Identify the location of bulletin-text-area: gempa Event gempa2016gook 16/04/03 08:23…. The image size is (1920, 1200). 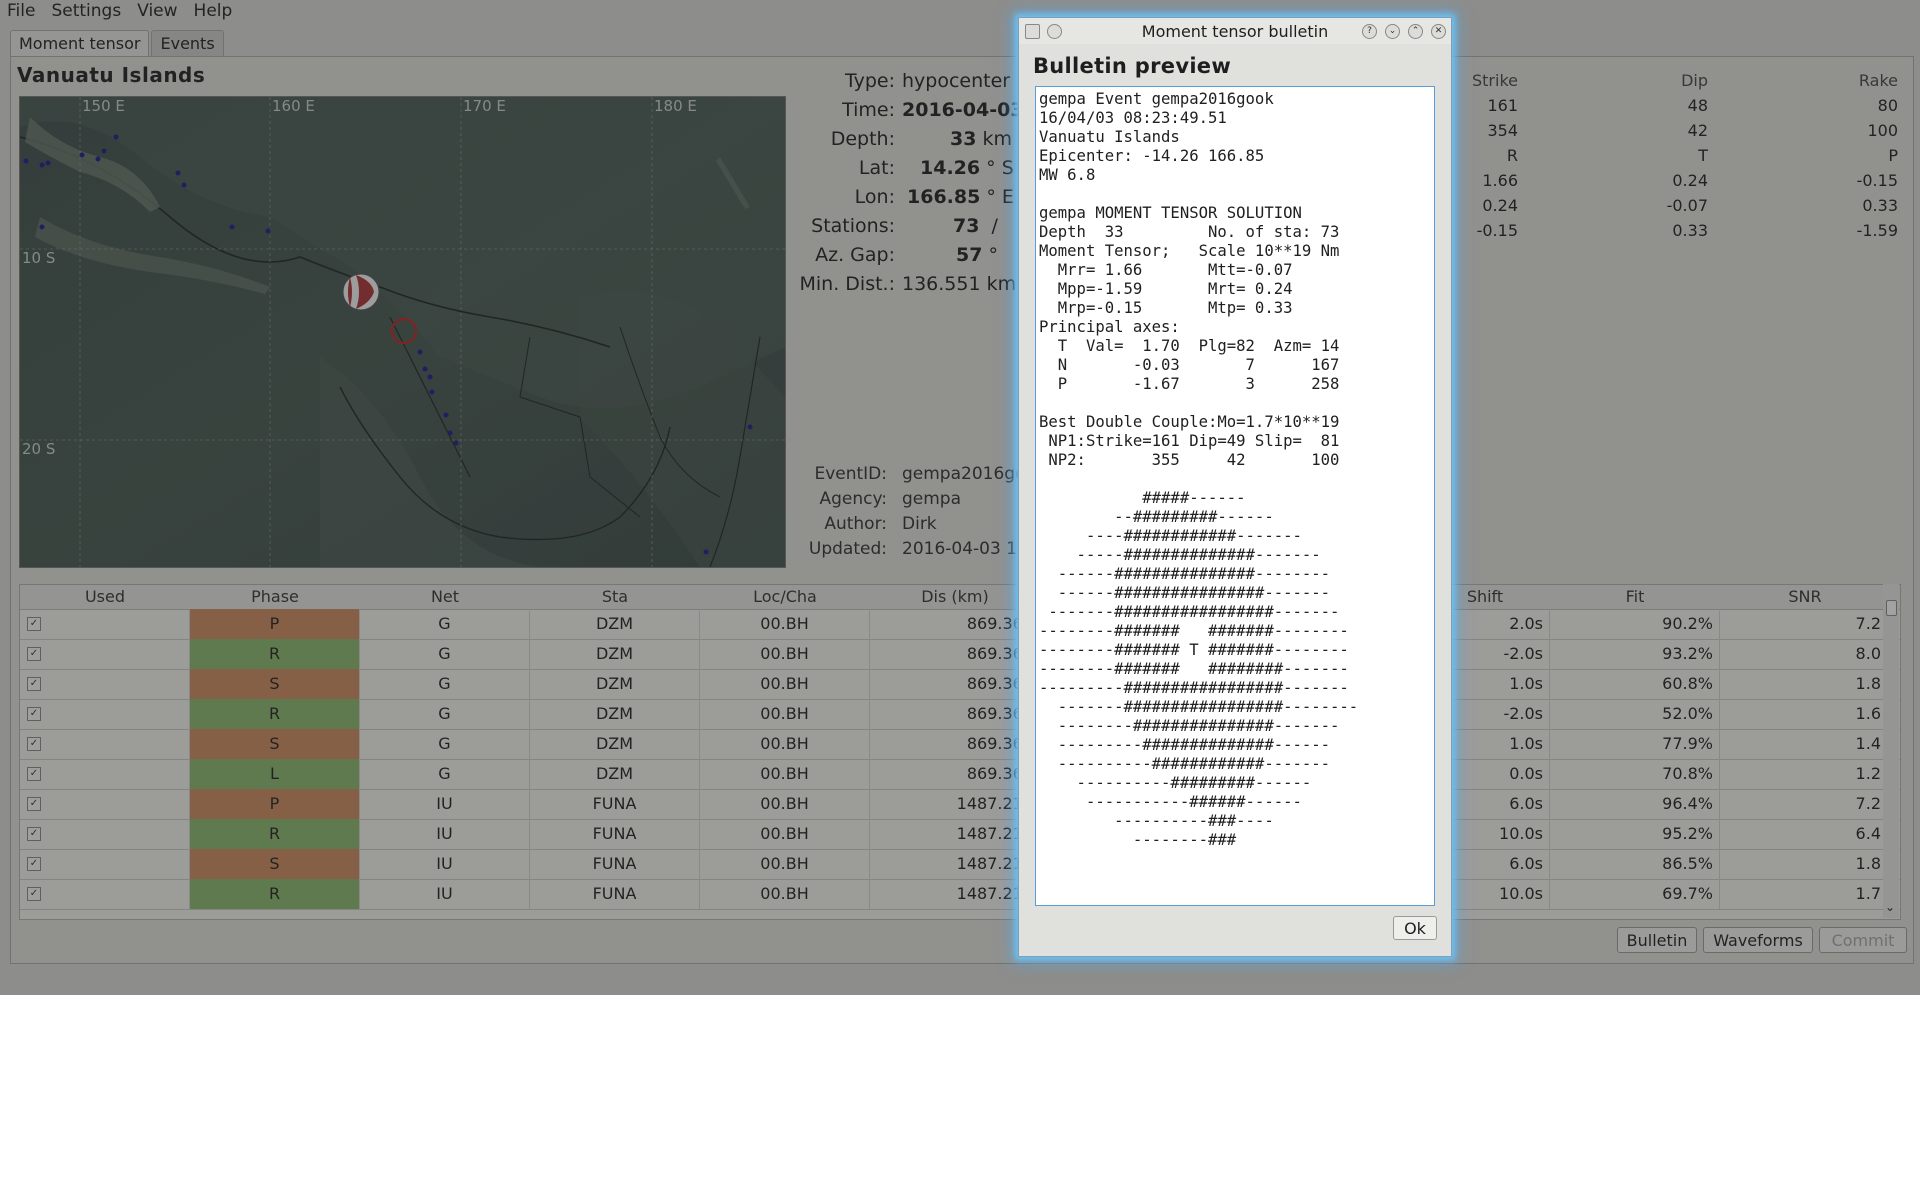
(1235, 496).